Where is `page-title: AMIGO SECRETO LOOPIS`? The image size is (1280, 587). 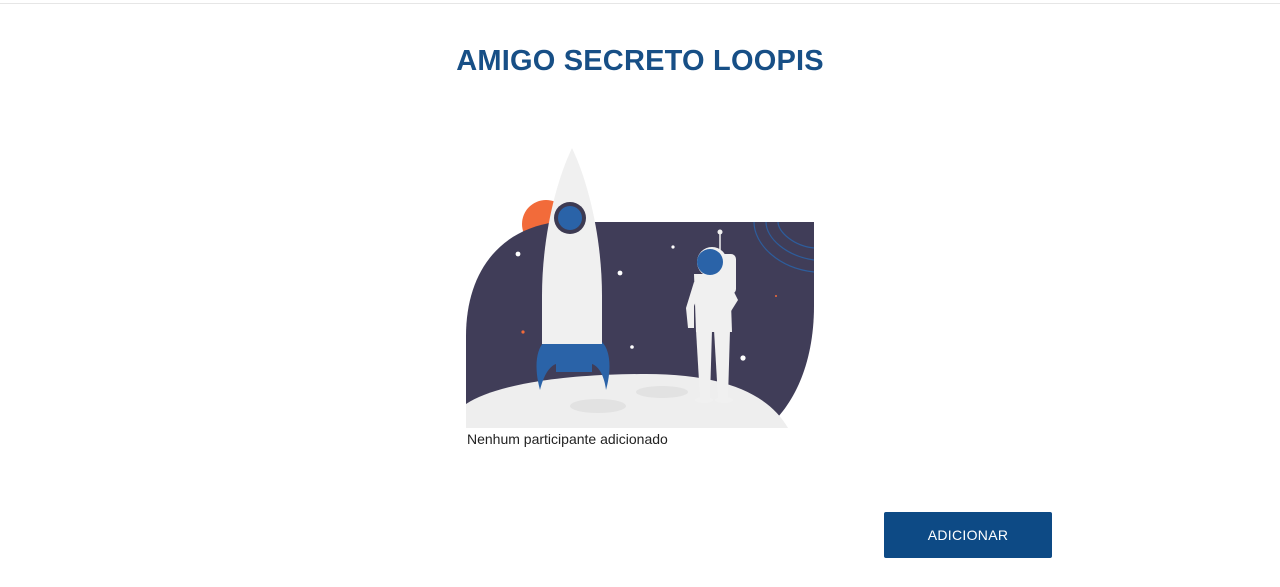 page-title: AMIGO SECRETO LOOPIS is located at coordinates (640, 61).